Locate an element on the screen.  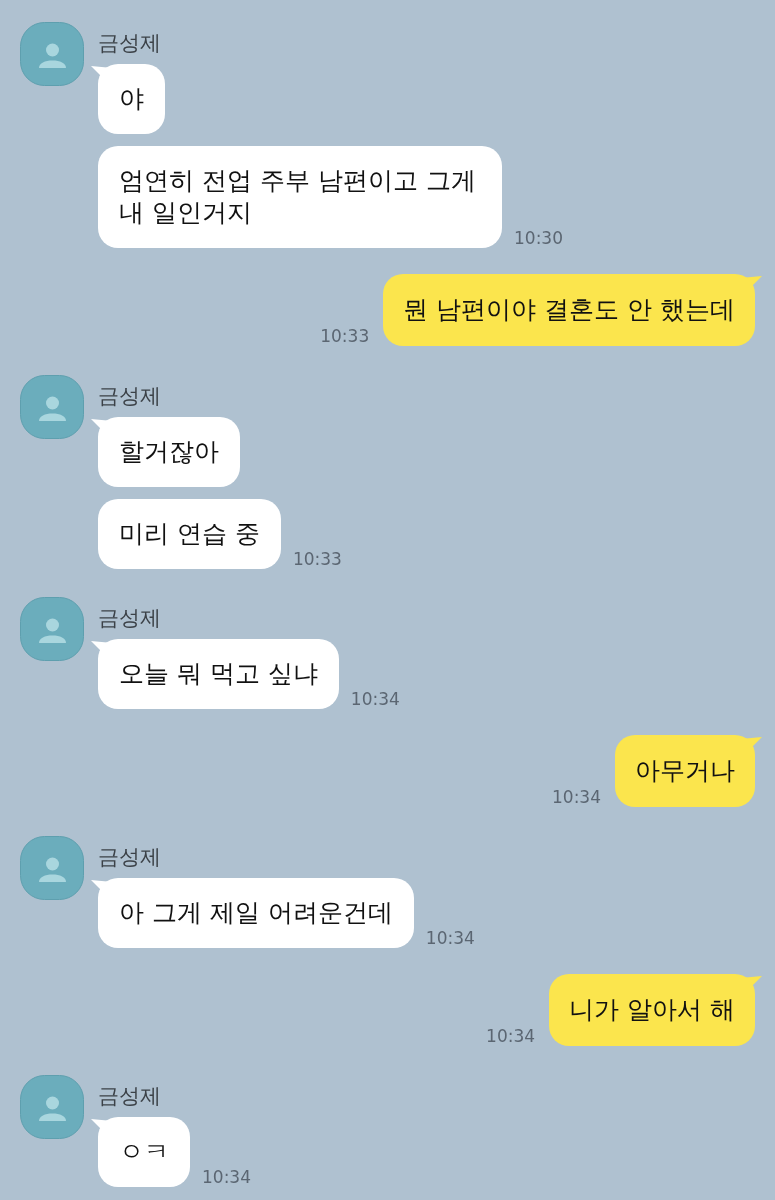
message-bubble: 니가 알아서 해 is located at coordinates (655, 1010).